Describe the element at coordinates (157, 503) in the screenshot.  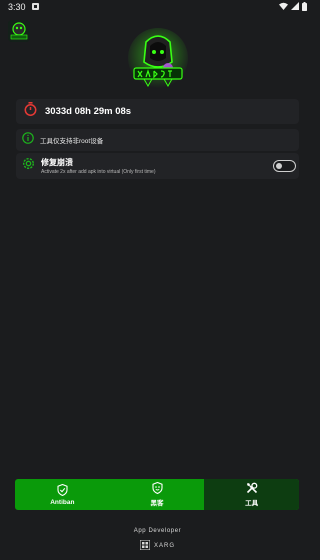
I see `nav-label-hacker: 黑客` at that location.